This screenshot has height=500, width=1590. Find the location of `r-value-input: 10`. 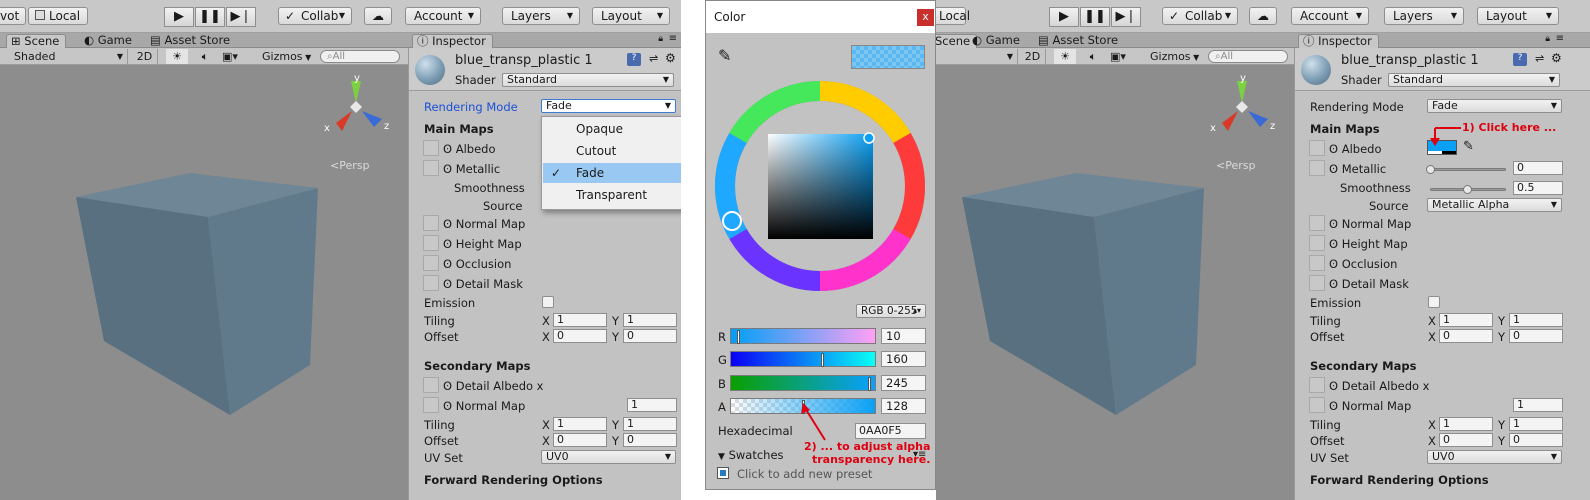

r-value-input: 10 is located at coordinates (903, 336).